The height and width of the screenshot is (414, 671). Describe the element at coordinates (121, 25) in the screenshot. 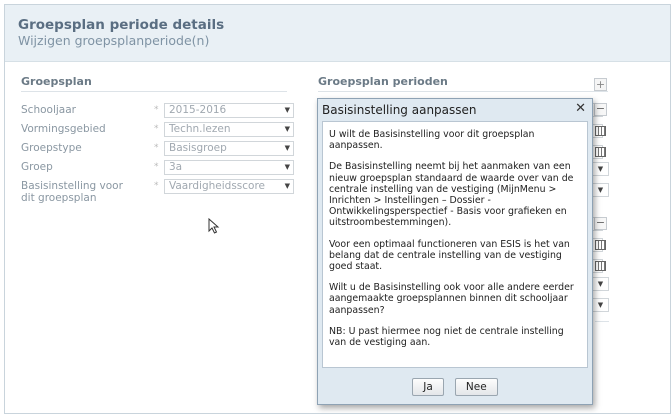

I see `page-title: Groepsplan periode details` at that location.